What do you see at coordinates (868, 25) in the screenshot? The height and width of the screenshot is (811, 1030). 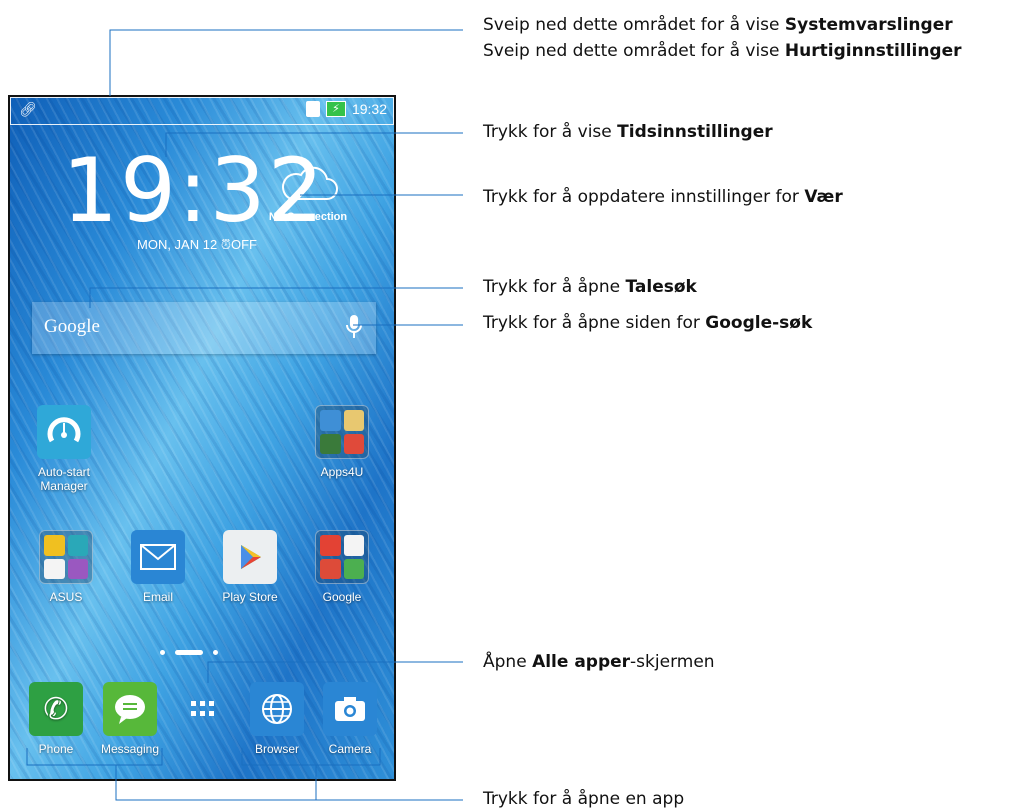 I see `annotation-bold: Systemvarslinger` at bounding box center [868, 25].